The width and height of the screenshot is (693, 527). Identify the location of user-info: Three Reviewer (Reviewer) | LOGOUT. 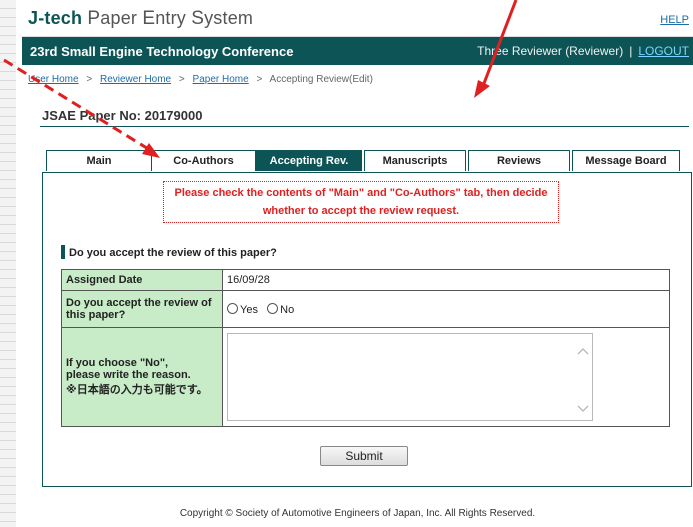
(583, 51).